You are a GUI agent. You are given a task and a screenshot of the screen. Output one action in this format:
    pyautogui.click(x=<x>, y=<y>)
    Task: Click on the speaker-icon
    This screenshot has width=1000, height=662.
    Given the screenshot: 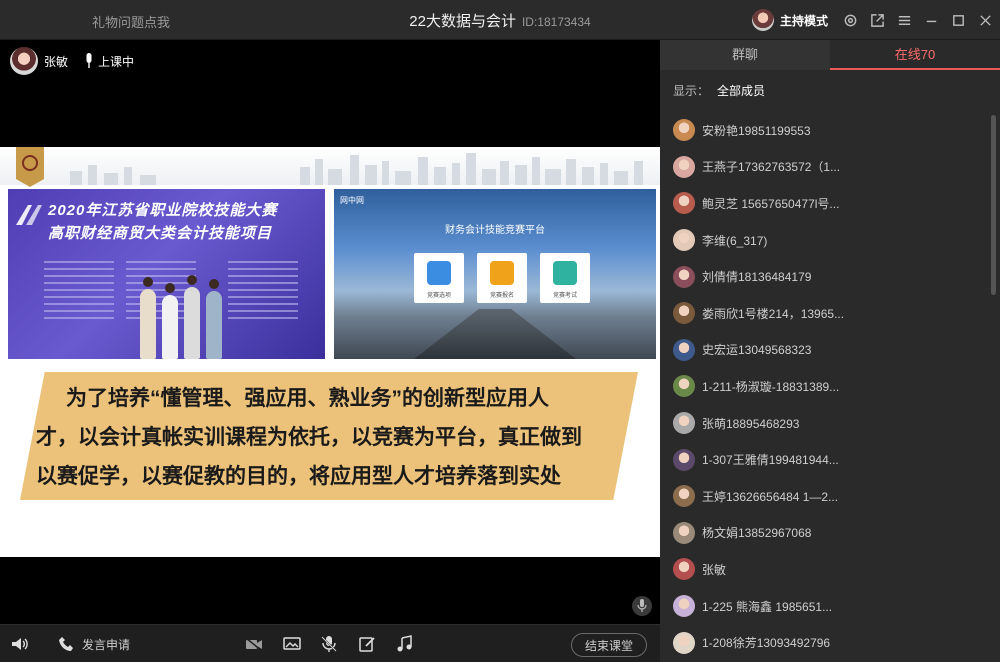 What is the action you would take?
    pyautogui.click(x=19, y=643)
    